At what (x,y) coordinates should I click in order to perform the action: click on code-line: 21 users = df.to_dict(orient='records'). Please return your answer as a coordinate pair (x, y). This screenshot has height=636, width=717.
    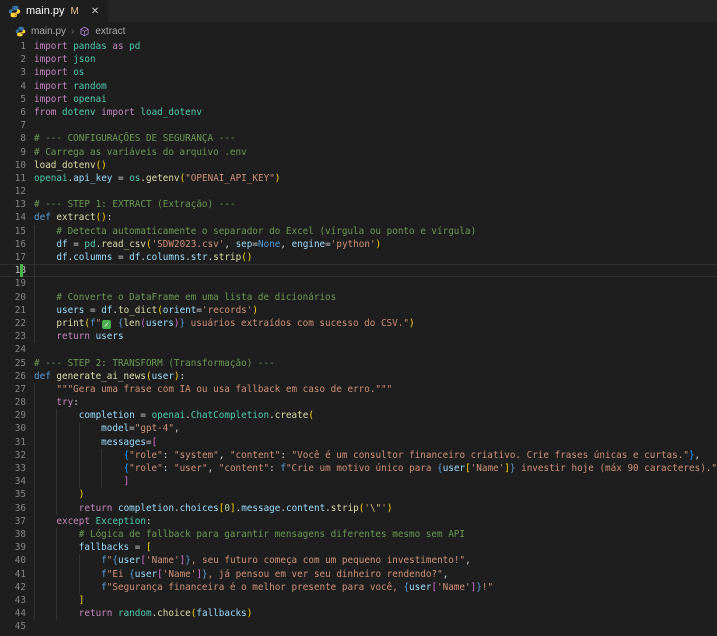
    Looking at the image, I should click on (358, 310).